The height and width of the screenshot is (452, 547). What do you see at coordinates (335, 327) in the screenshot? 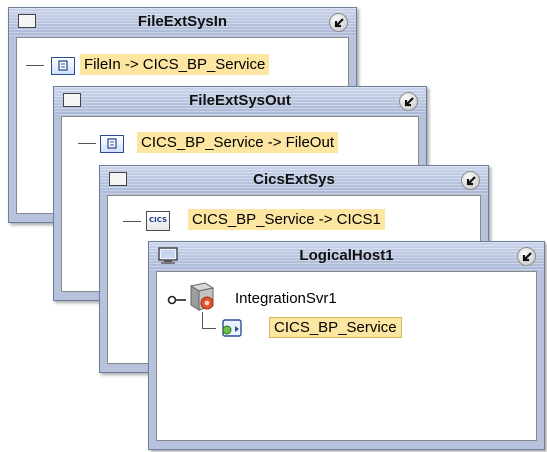
I see `list-item: CICS_BP_Service` at bounding box center [335, 327].